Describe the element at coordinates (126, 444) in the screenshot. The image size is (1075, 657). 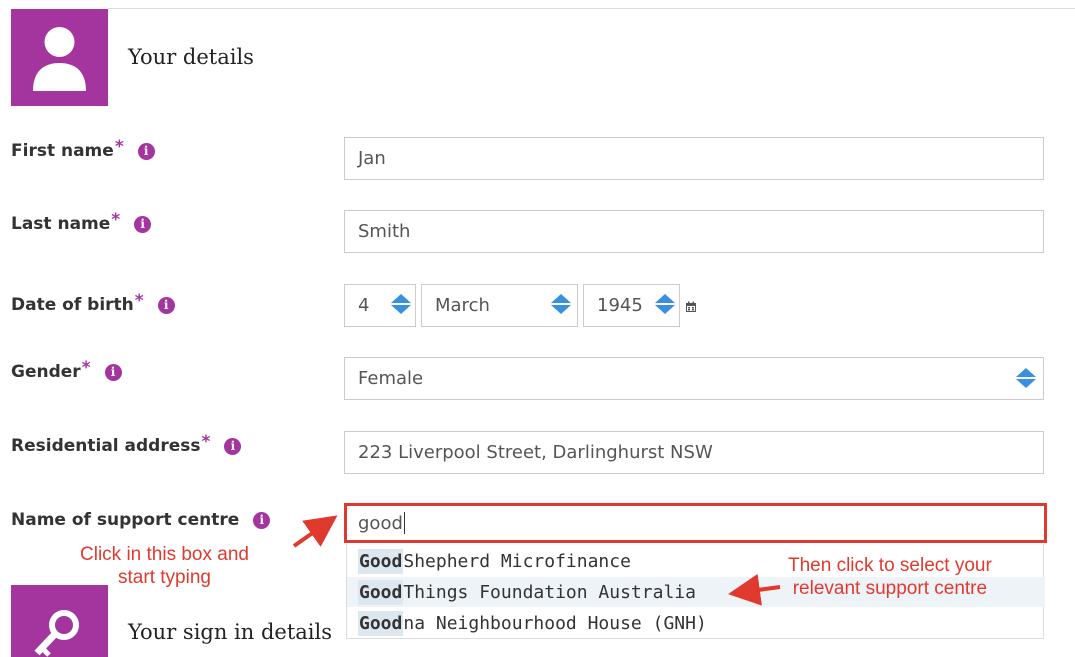
I see `residential-address-label: Residential address * i` at that location.